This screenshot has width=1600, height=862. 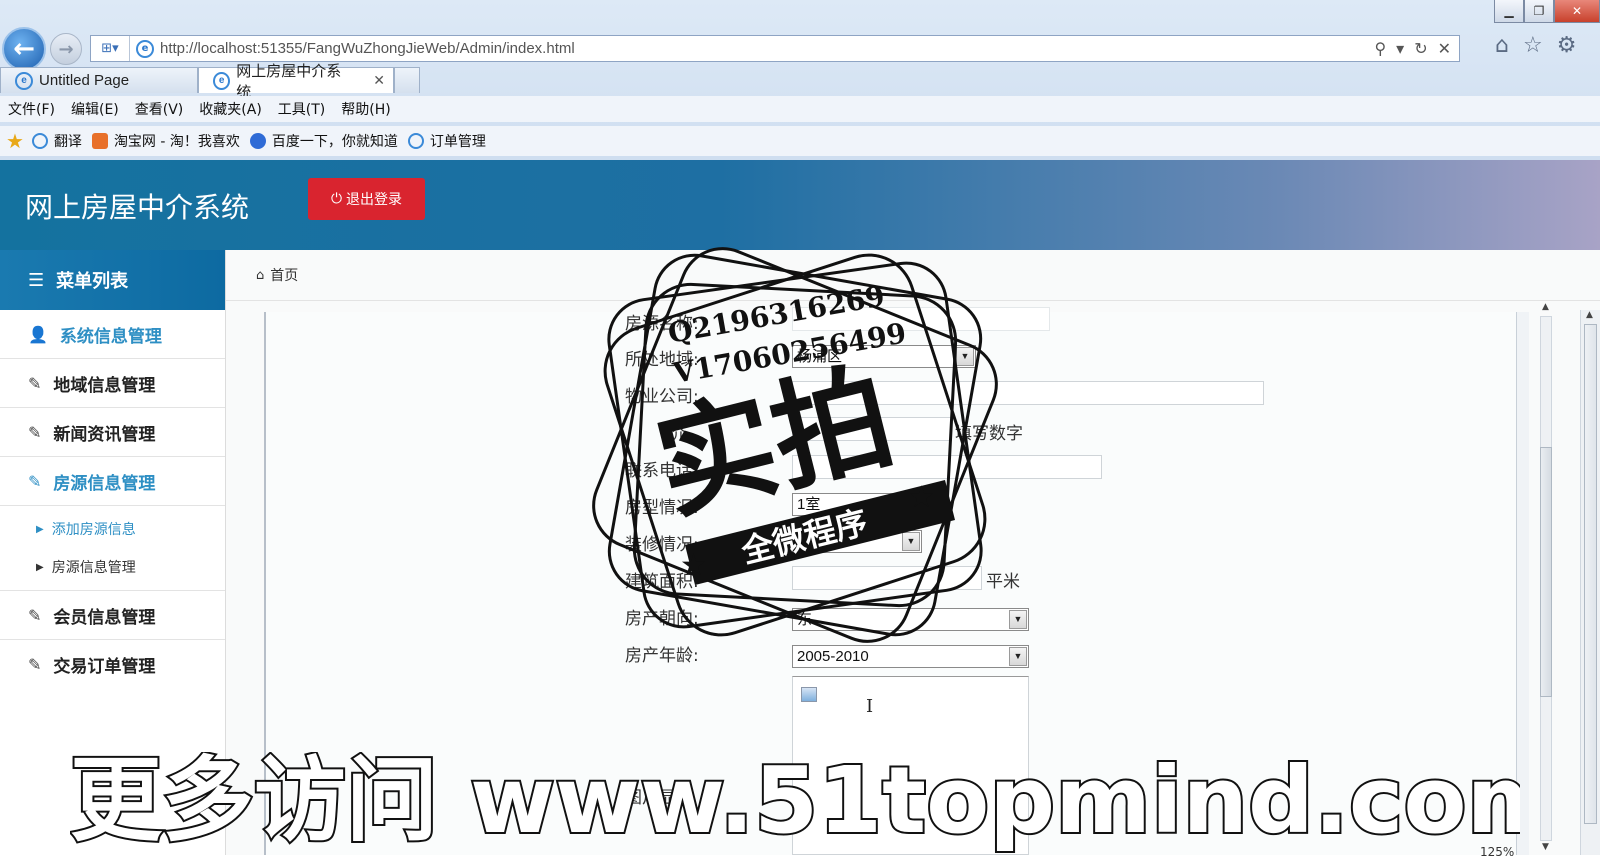 What do you see at coordinates (31, 109) in the screenshot?
I see `menu-file: 文件(F)` at bounding box center [31, 109].